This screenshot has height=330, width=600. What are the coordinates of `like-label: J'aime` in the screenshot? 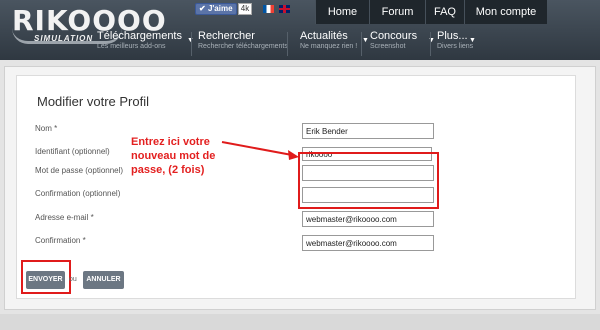 It's located at (220, 8).